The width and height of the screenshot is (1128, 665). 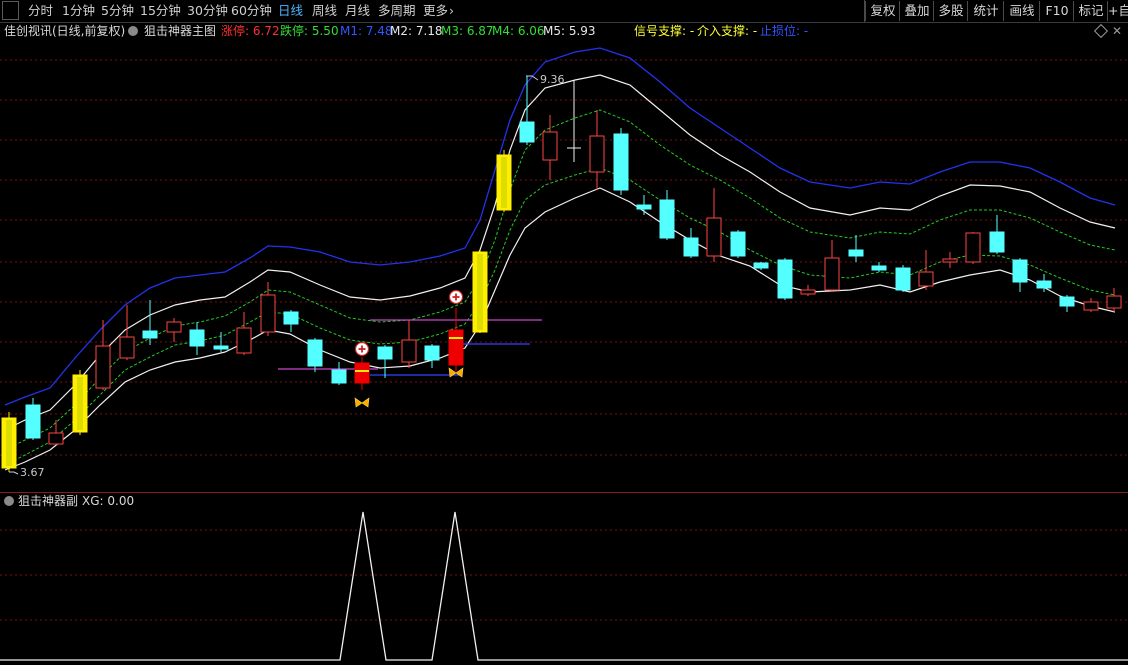 What do you see at coordinates (108, 501) in the screenshot?
I see `xg-value: XG: 0.00` at bounding box center [108, 501].